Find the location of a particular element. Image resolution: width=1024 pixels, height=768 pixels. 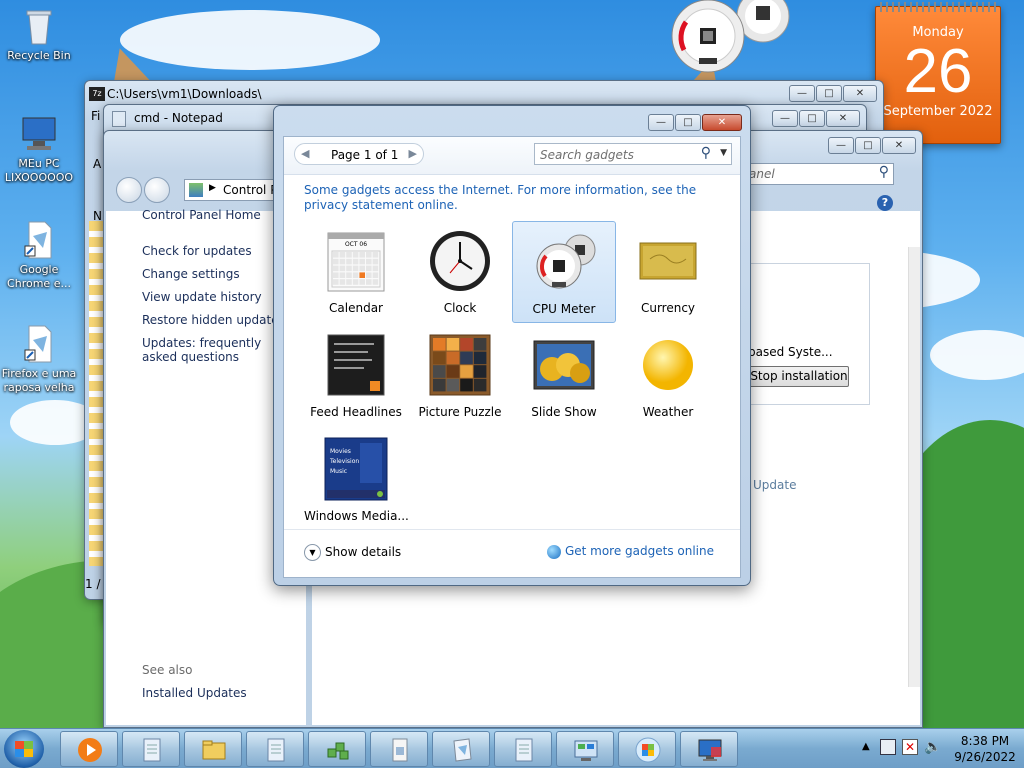

taskbar-seven-zip is located at coordinates (337, 749).